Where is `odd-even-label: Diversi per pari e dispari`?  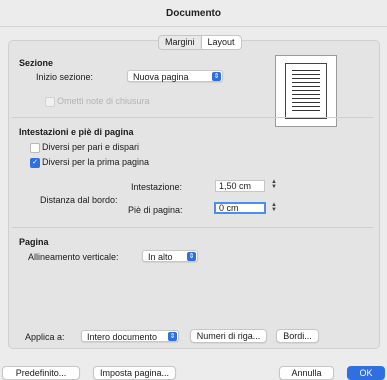 odd-even-label: Diversi per pari e dispari is located at coordinates (91, 147).